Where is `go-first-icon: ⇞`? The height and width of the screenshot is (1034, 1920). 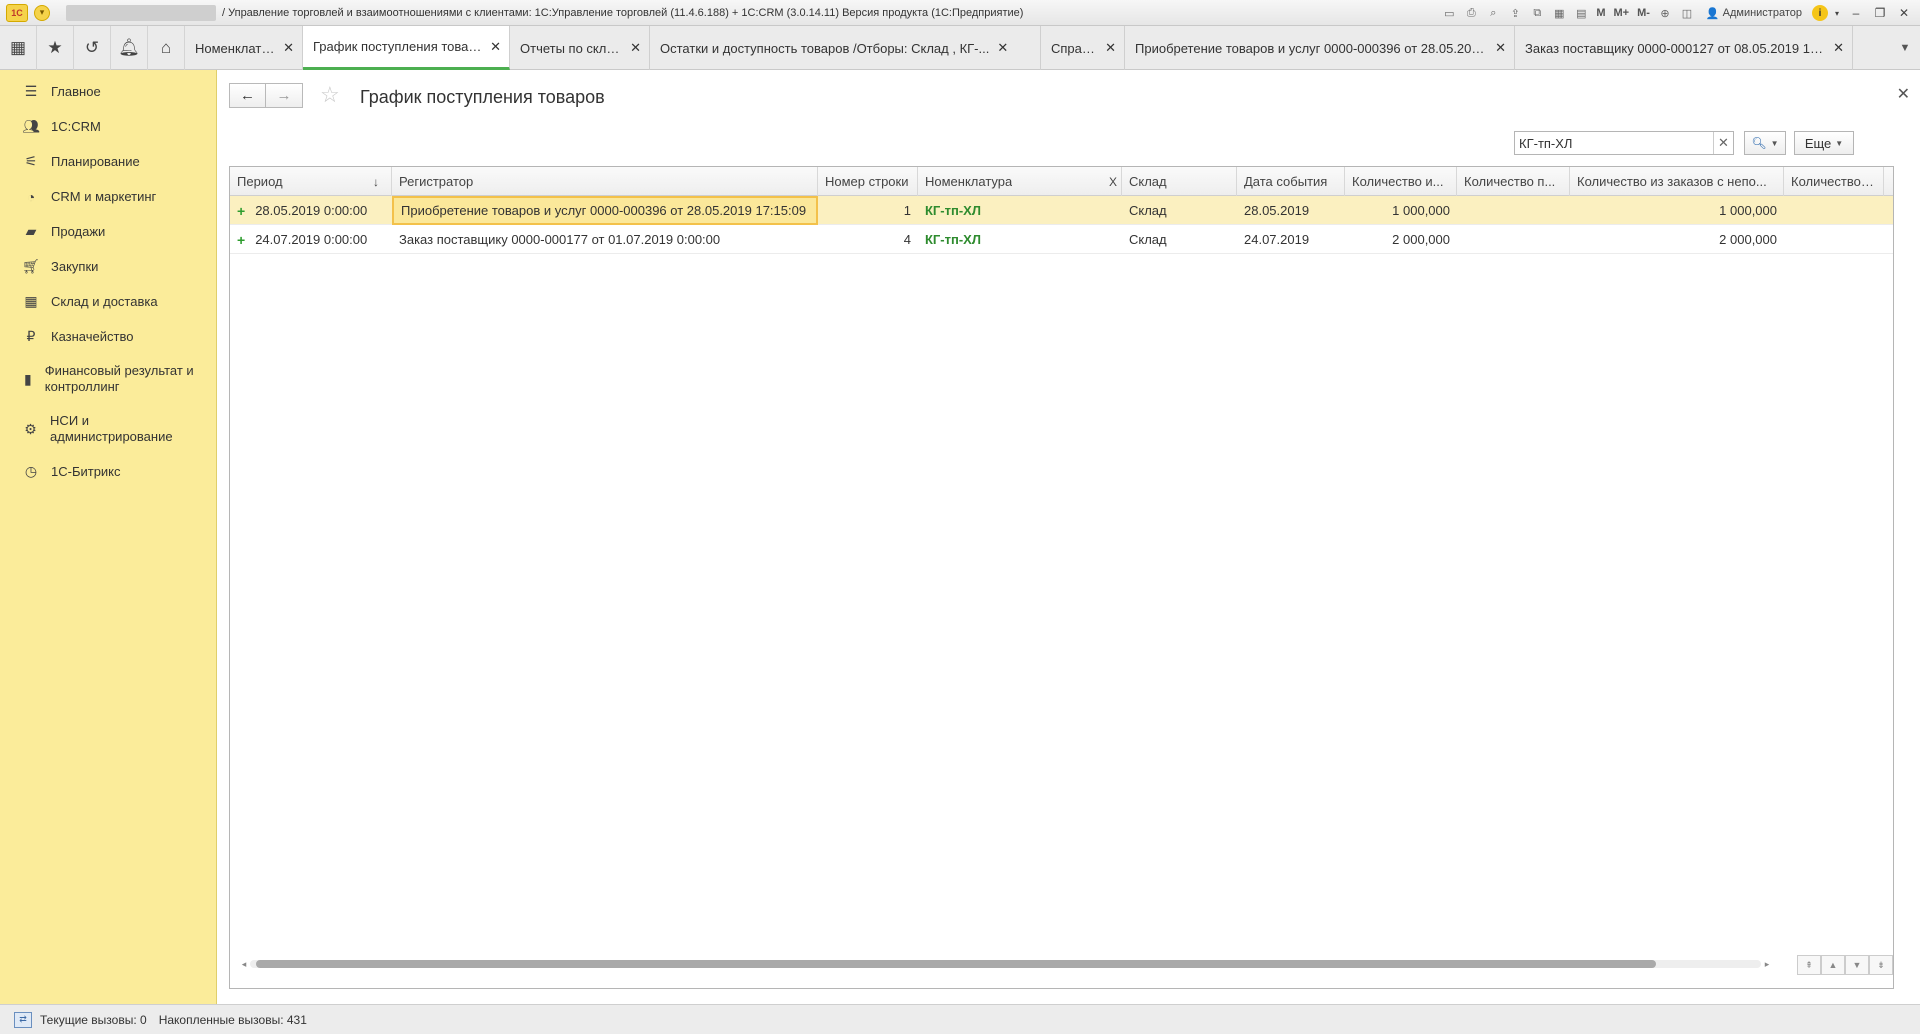
go-first-icon: ⇞ is located at coordinates (1809, 965).